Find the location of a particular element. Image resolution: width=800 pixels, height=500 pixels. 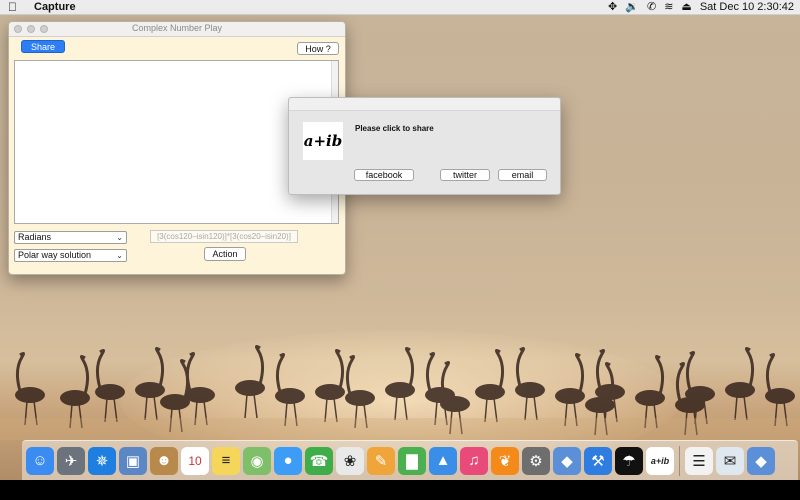

solution-method-value: Polar way solution is located at coordinates (55, 255).